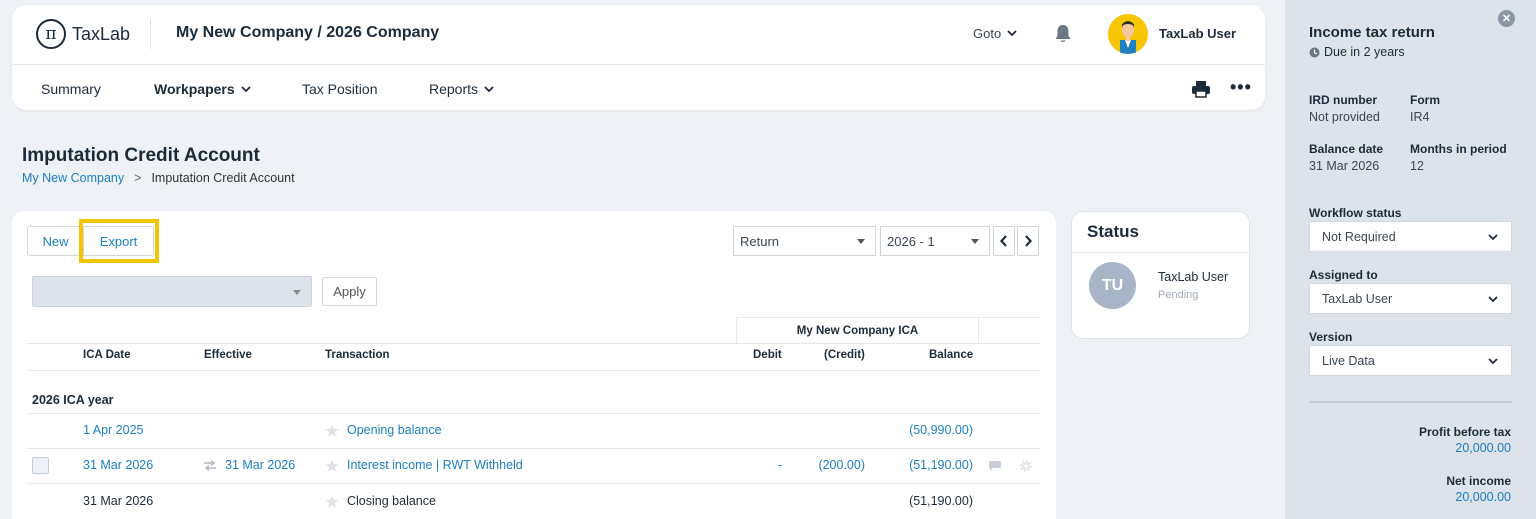 The image size is (1536, 519). I want to click on row-credit: (200.00), so click(841, 465).